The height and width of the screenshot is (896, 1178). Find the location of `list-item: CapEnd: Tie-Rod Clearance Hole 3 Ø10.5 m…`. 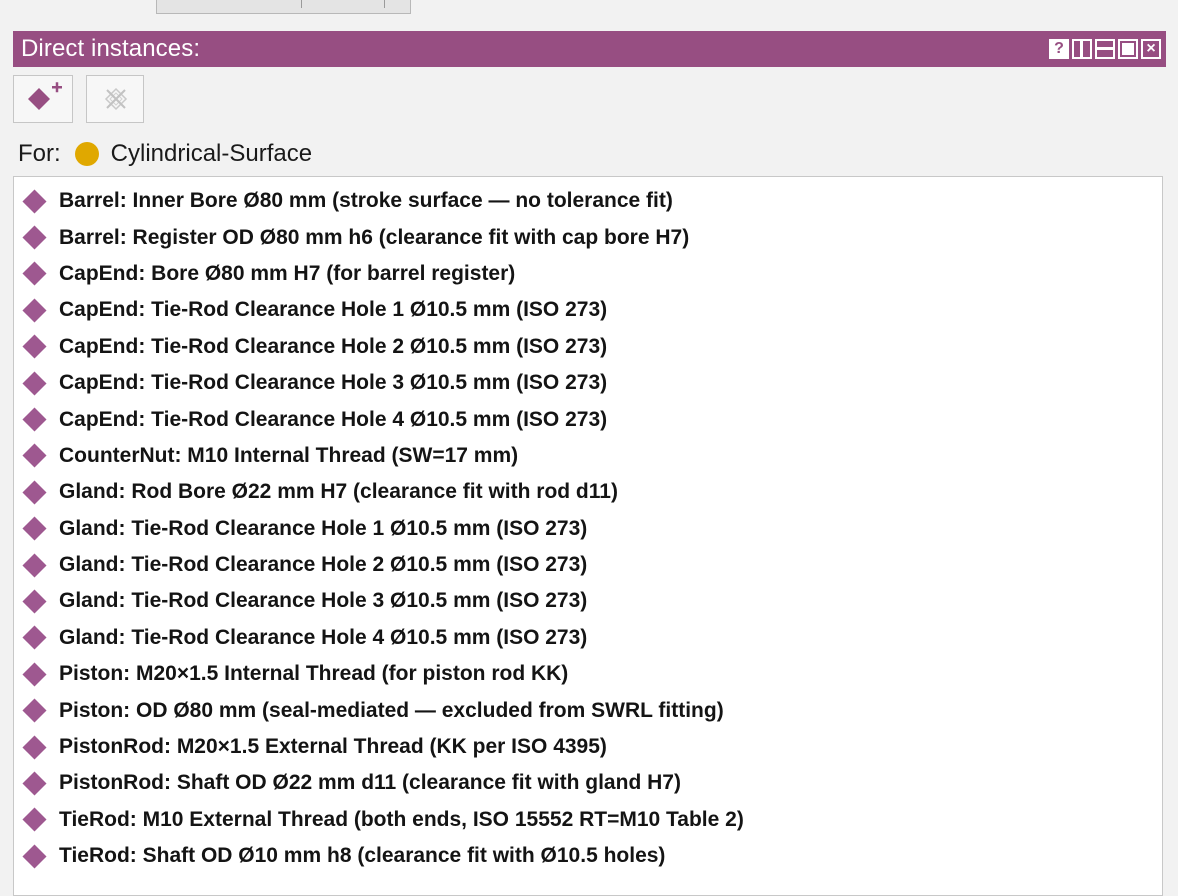

list-item: CapEnd: Tie-Rod Clearance Hole 3 Ø10.5 m… is located at coordinates (588, 383).